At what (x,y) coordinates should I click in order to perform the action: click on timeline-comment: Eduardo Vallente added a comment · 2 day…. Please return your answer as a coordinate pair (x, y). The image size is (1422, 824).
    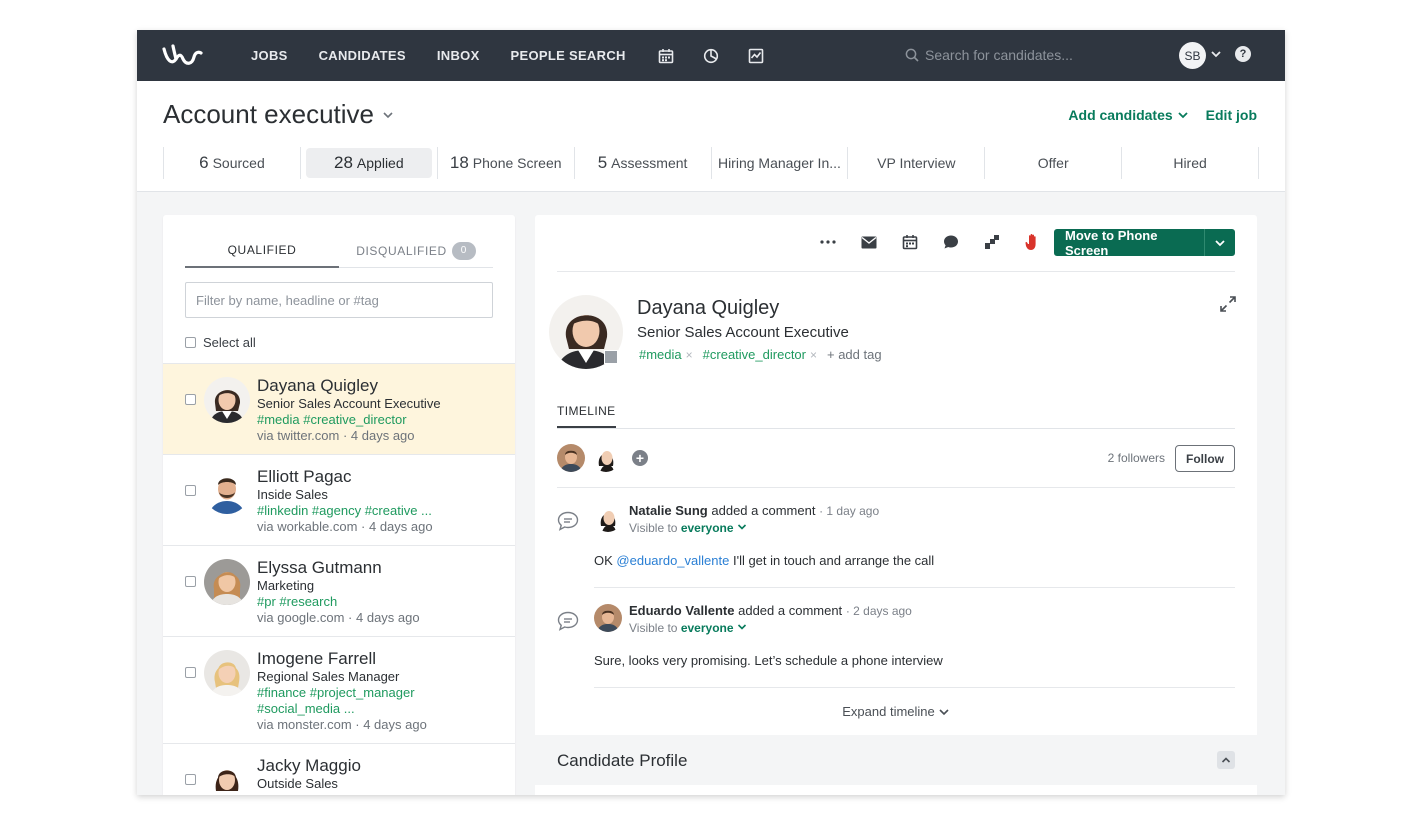
    Looking at the image, I should click on (896, 651).